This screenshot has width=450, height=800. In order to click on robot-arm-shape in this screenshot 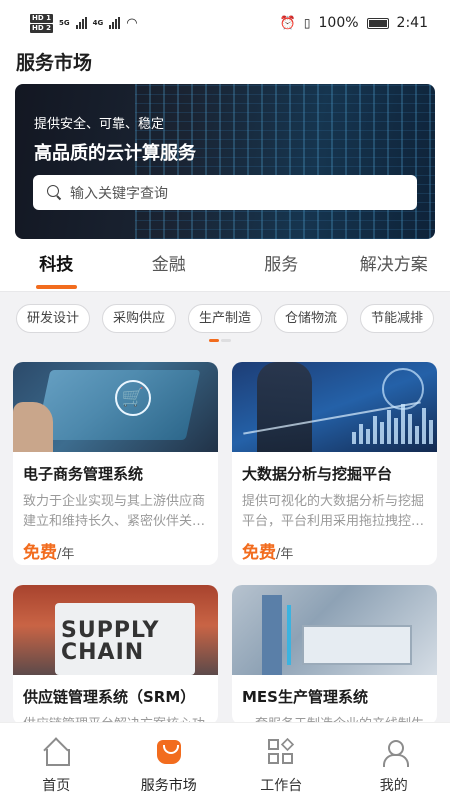, I will do `click(272, 635)`.